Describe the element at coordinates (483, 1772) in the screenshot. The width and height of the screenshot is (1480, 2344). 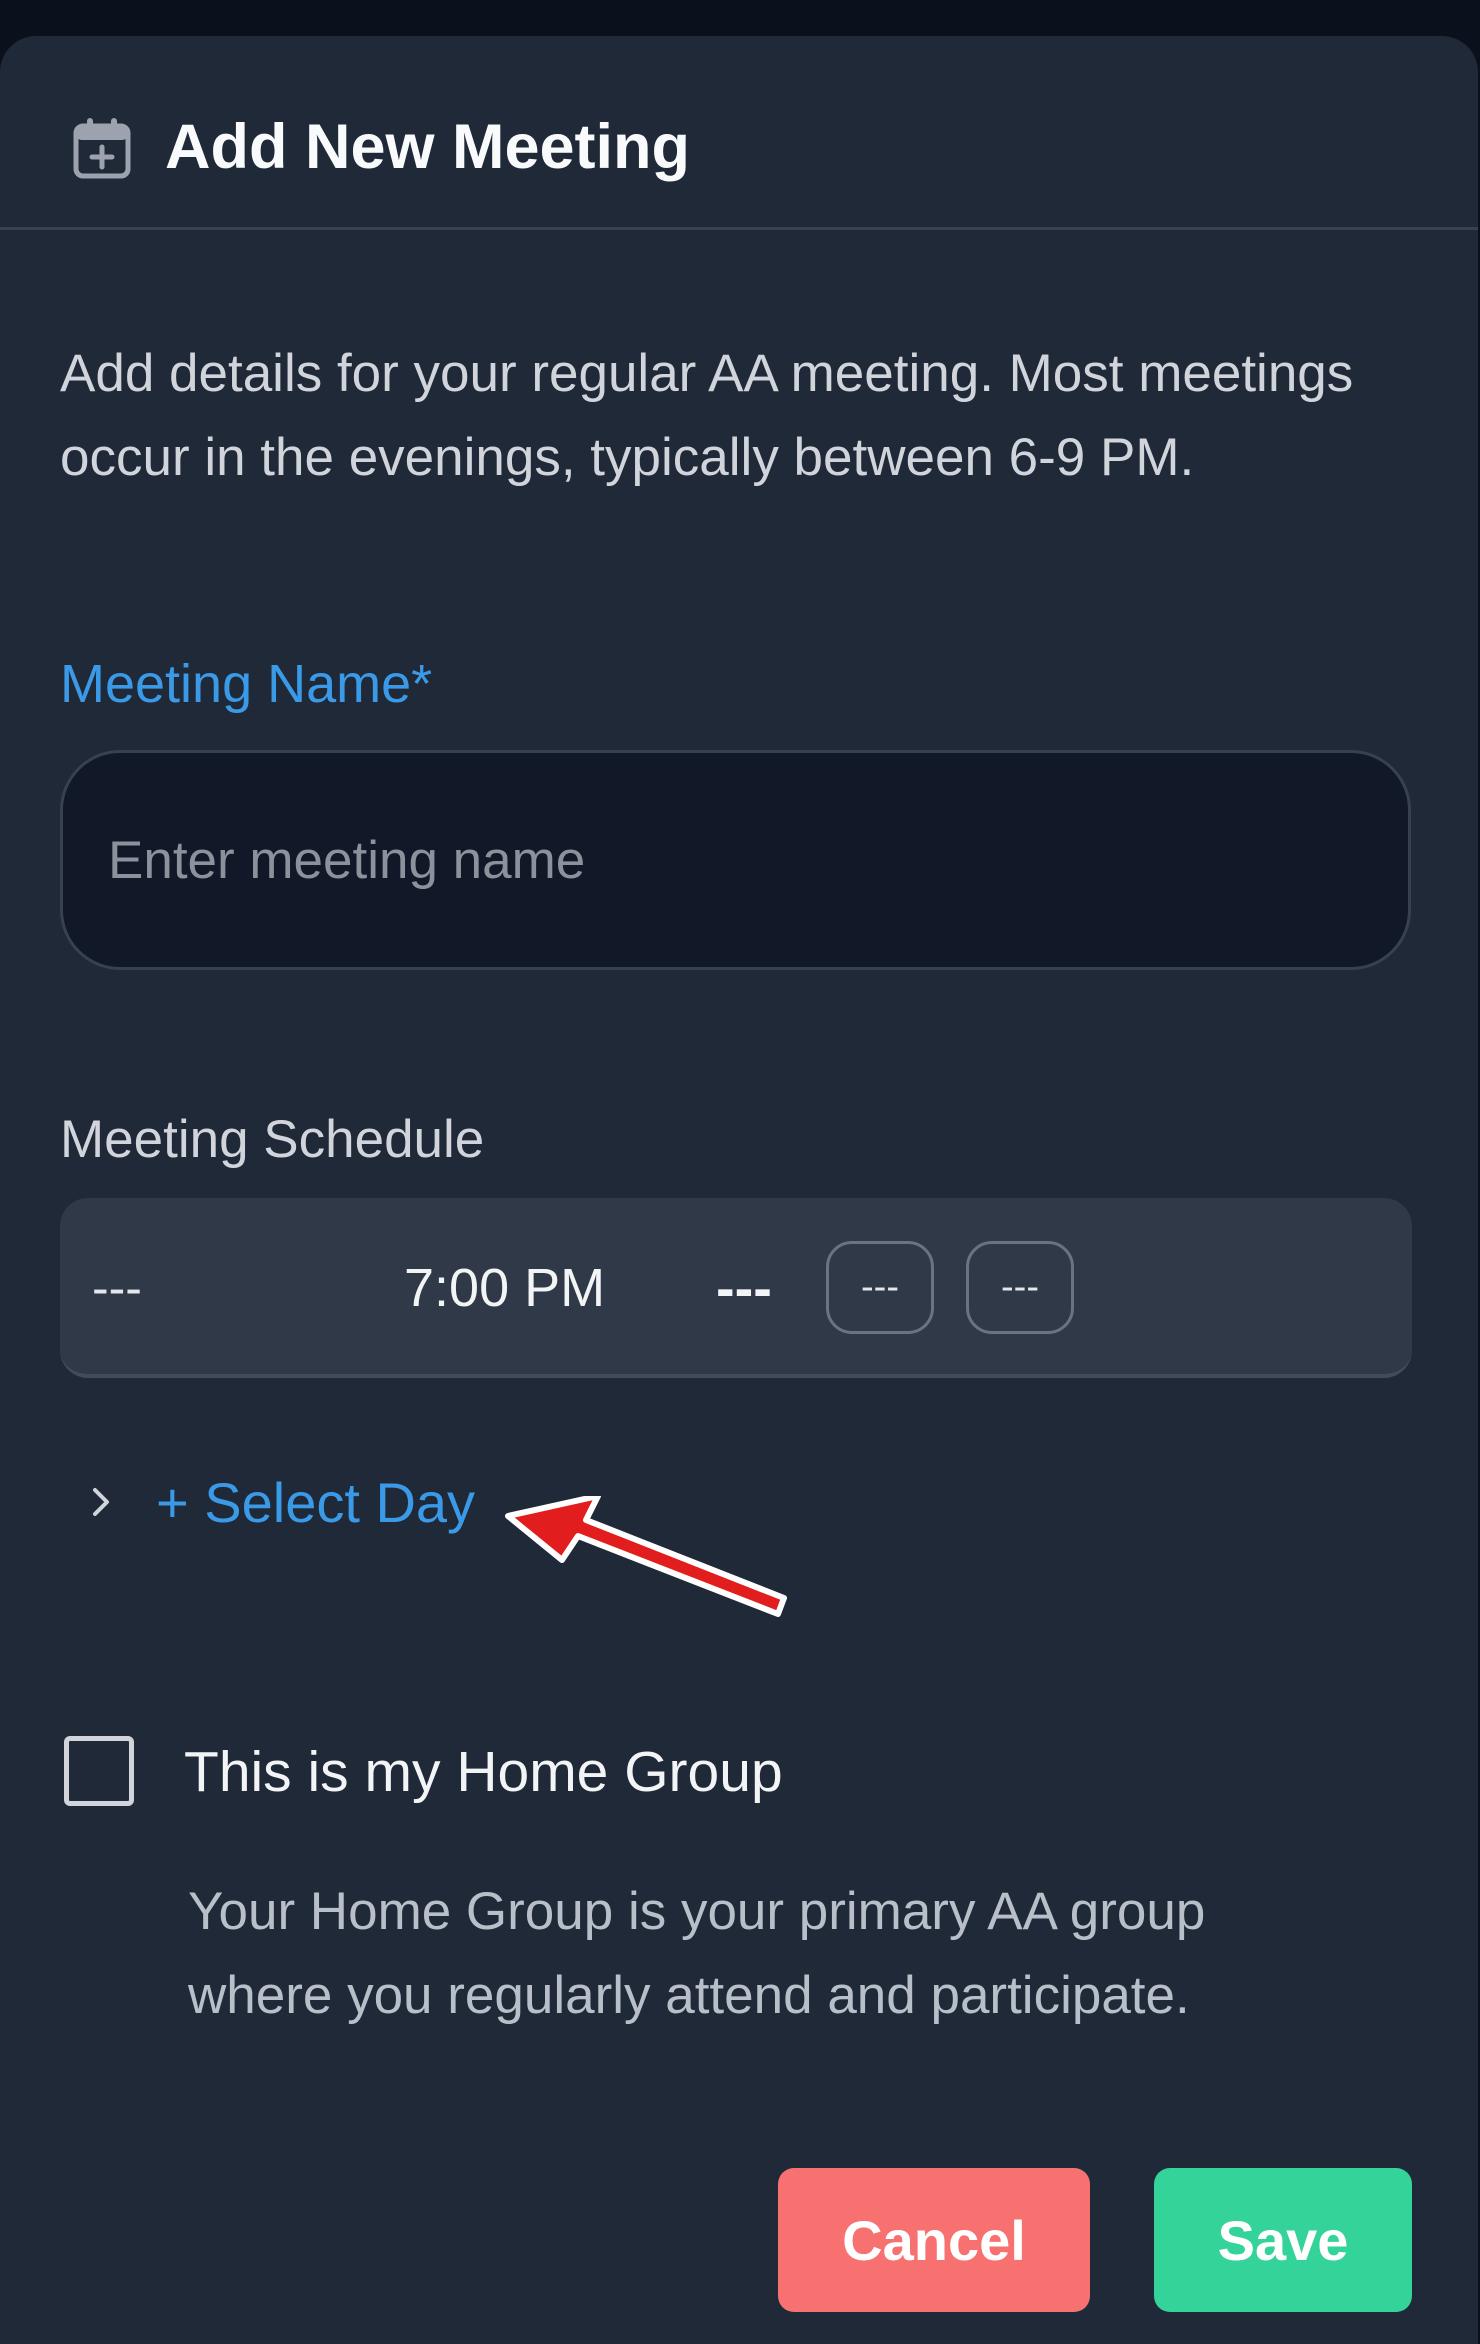
I see `home-group-label: This is my Home Group` at that location.